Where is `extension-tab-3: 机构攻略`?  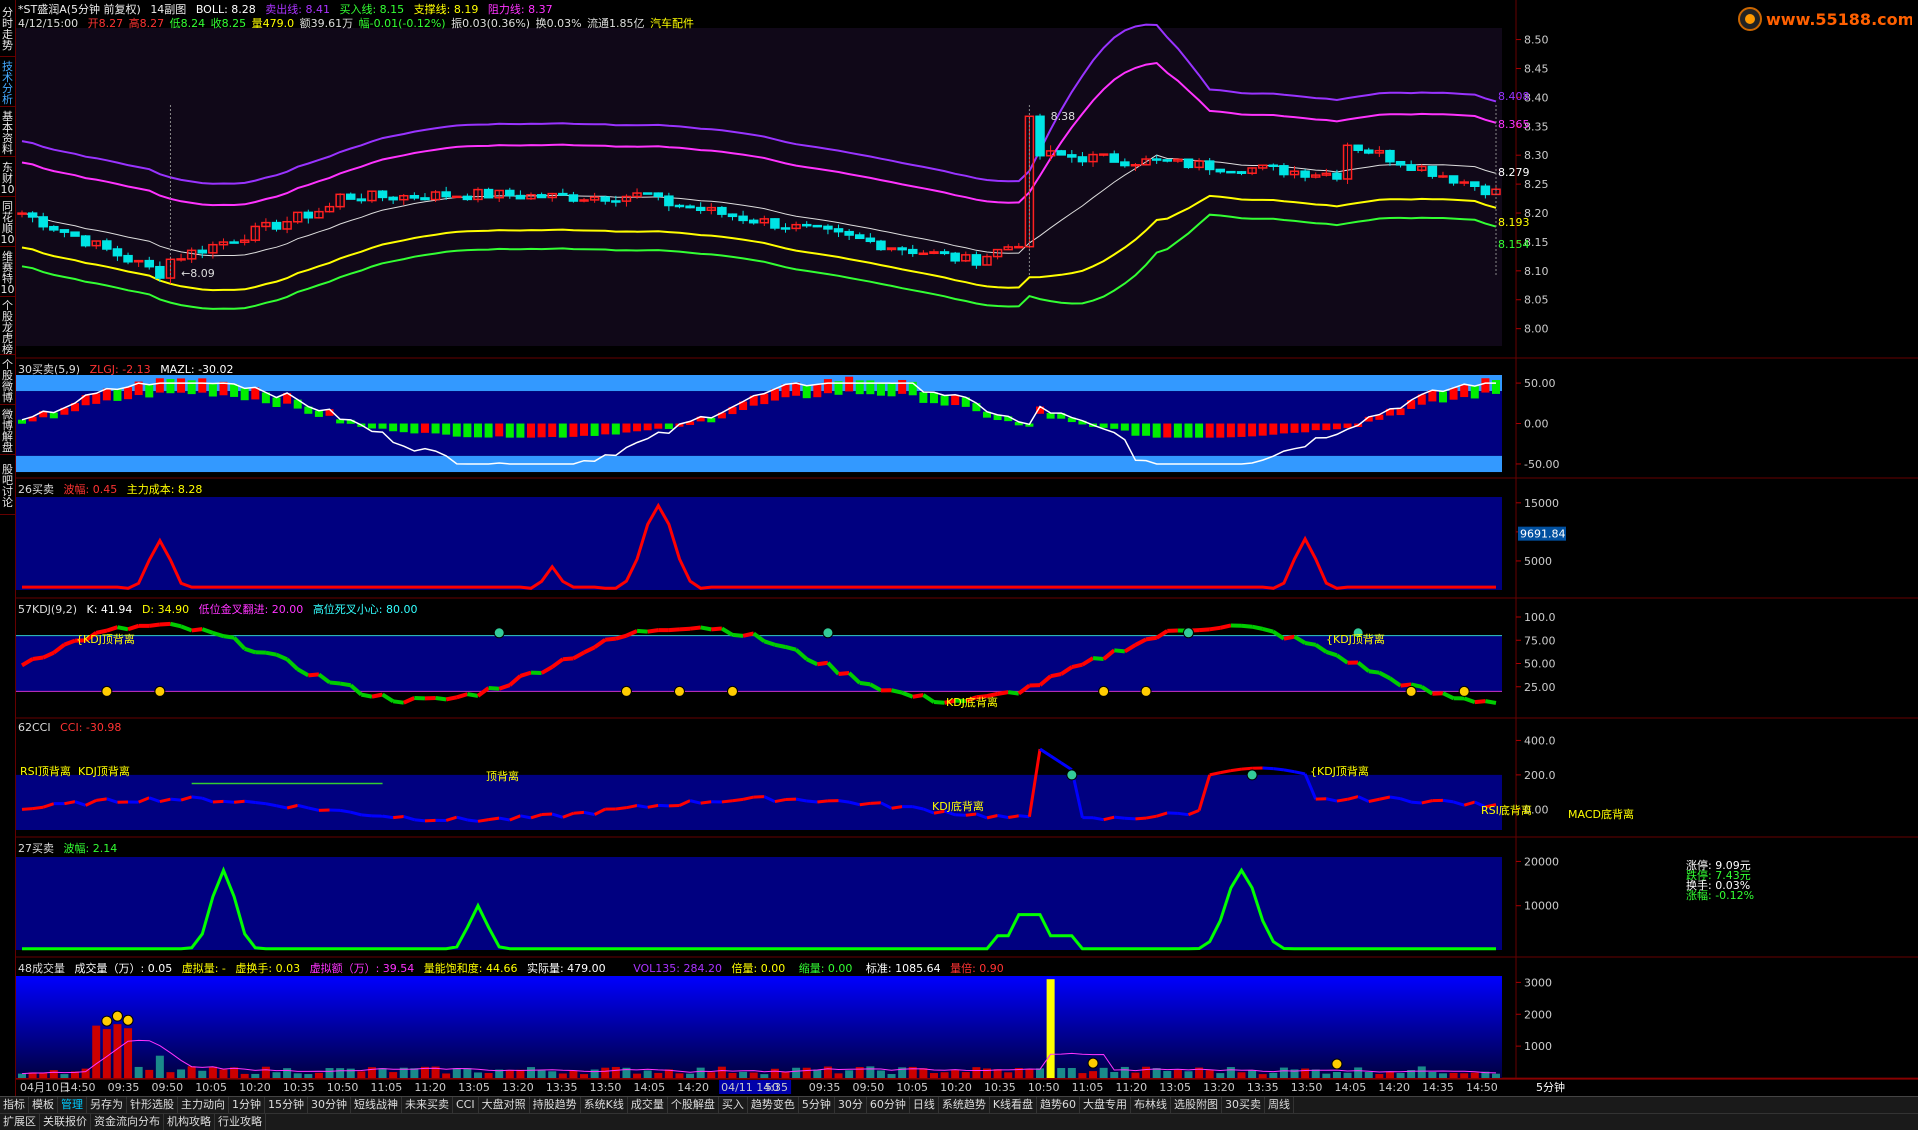 extension-tab-3: 机构攻略 is located at coordinates (189, 1122).